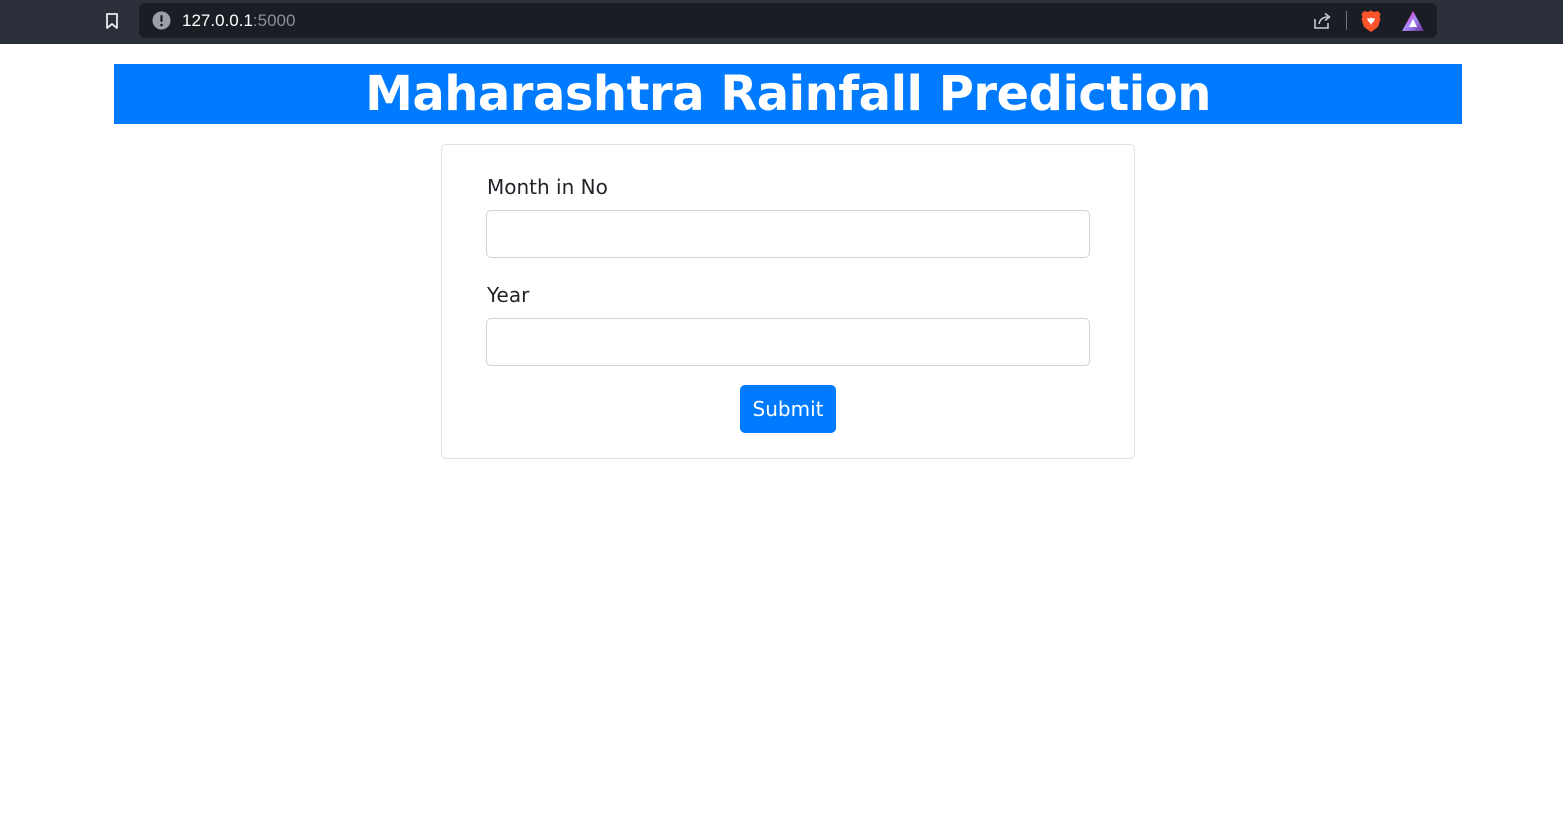 Image resolution: width=1563 pixels, height=826 pixels. I want to click on brave-rewards-icon, so click(1413, 21).